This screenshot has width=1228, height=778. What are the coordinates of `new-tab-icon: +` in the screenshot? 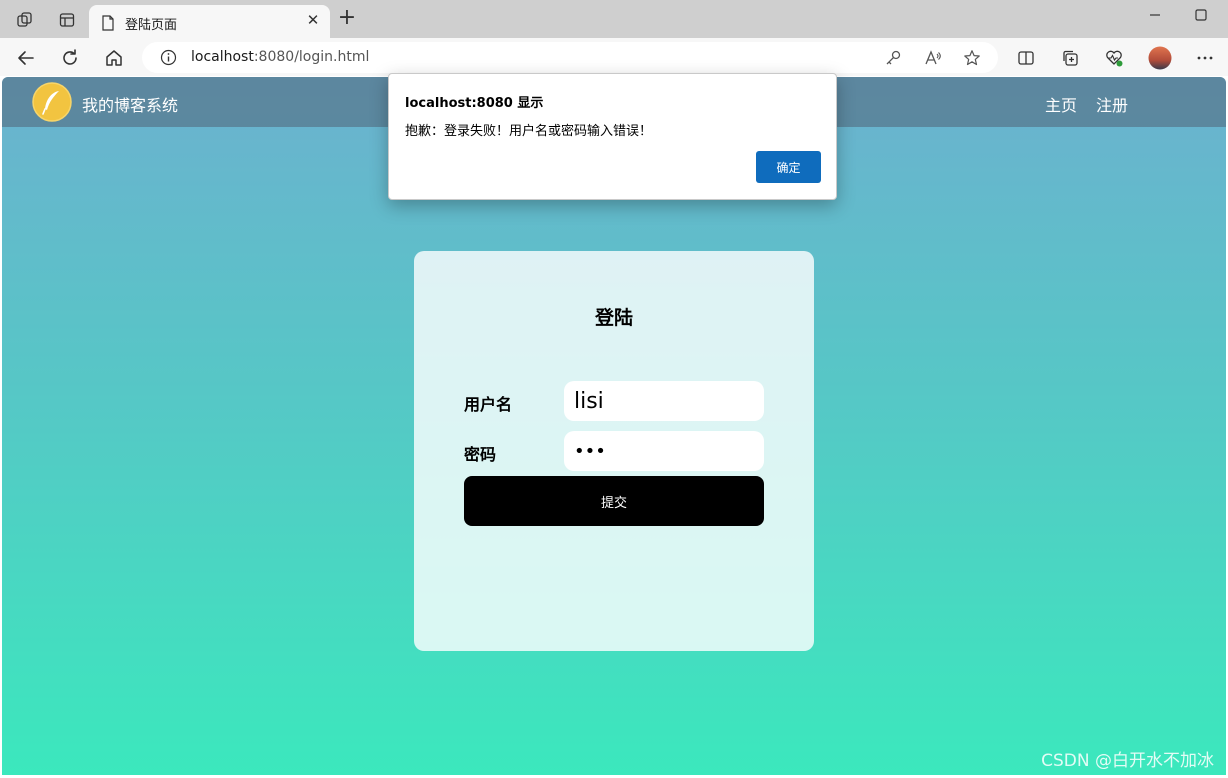 It's located at (347, 18).